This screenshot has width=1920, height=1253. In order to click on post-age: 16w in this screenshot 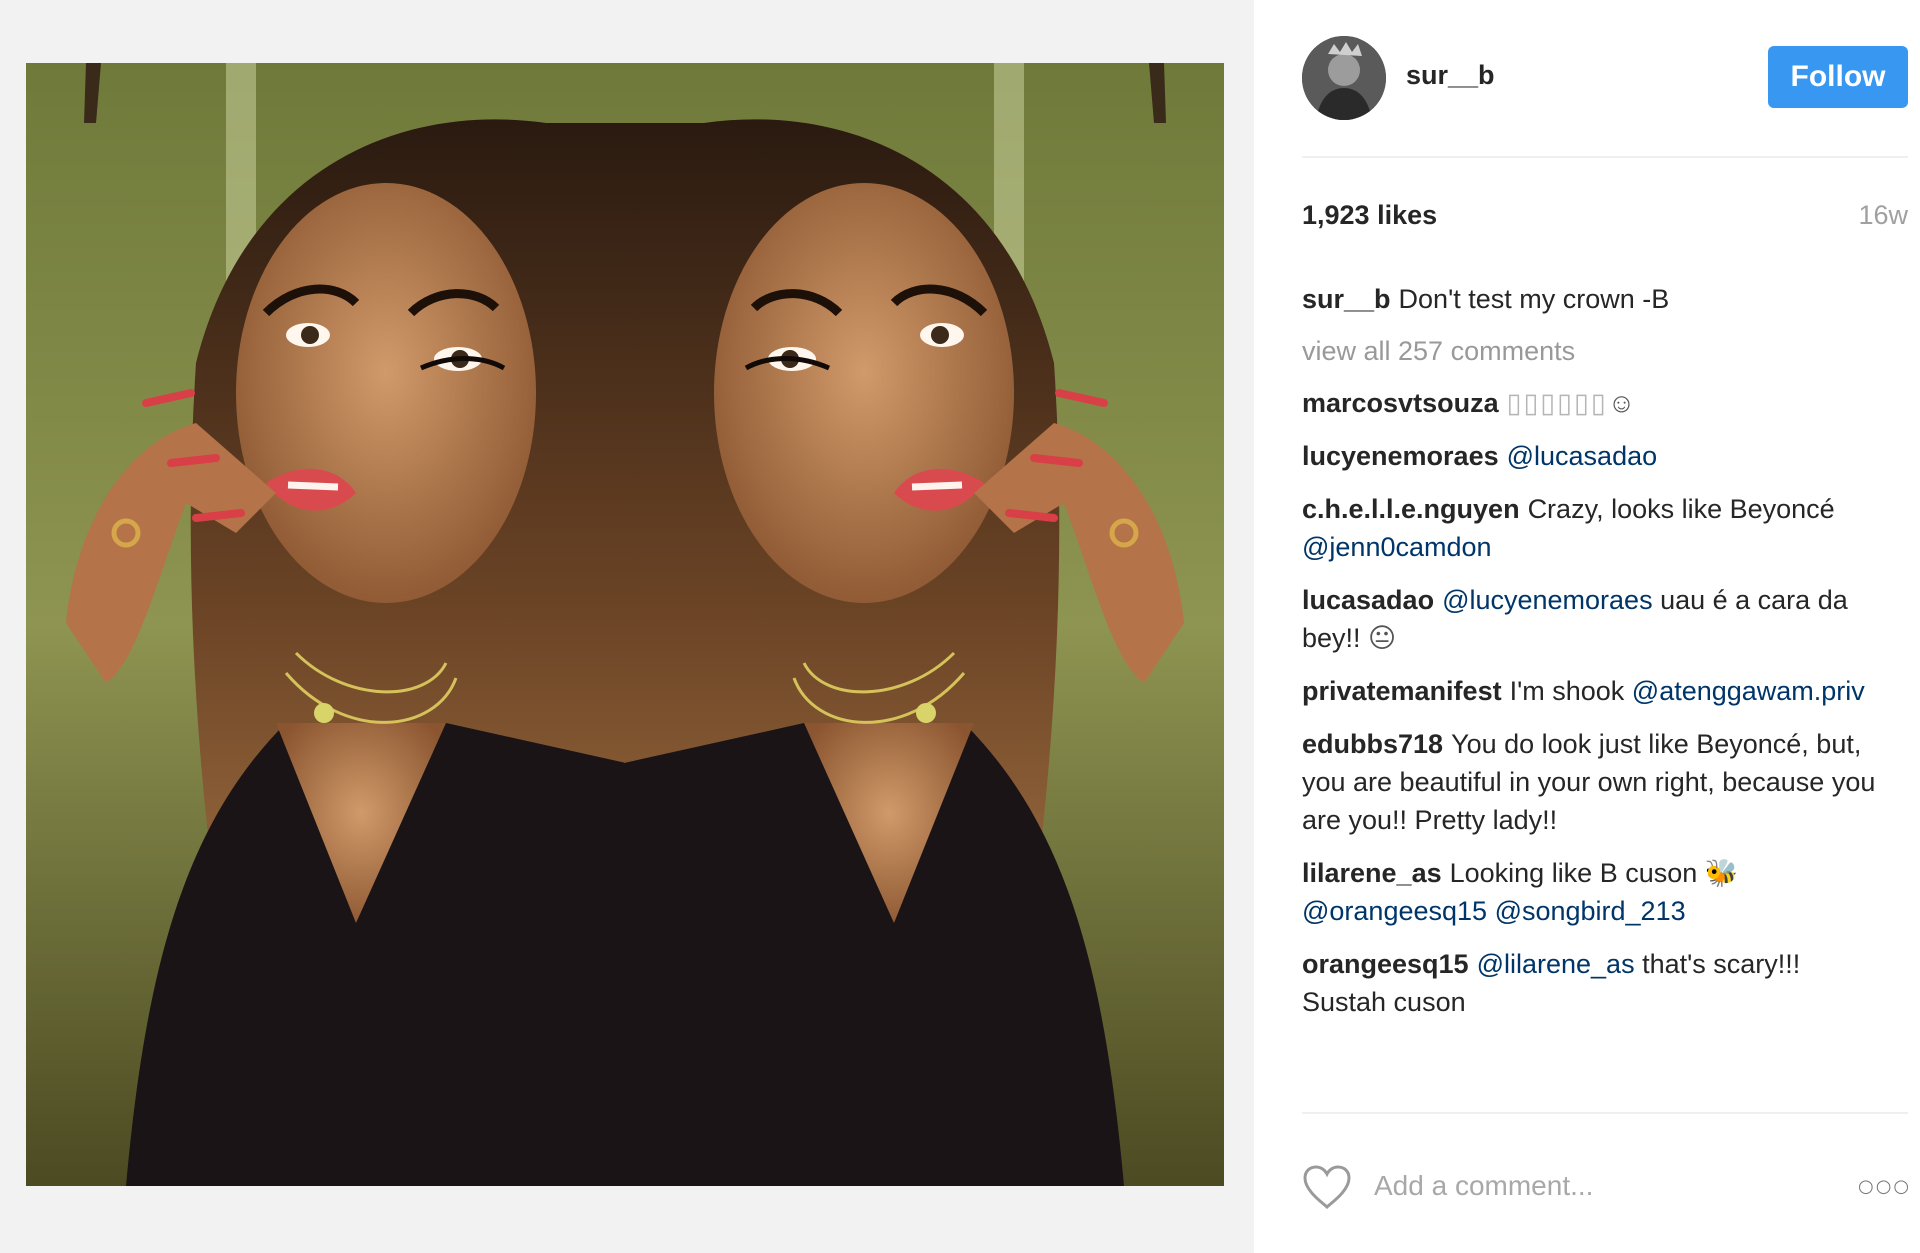, I will do `click(1883, 215)`.